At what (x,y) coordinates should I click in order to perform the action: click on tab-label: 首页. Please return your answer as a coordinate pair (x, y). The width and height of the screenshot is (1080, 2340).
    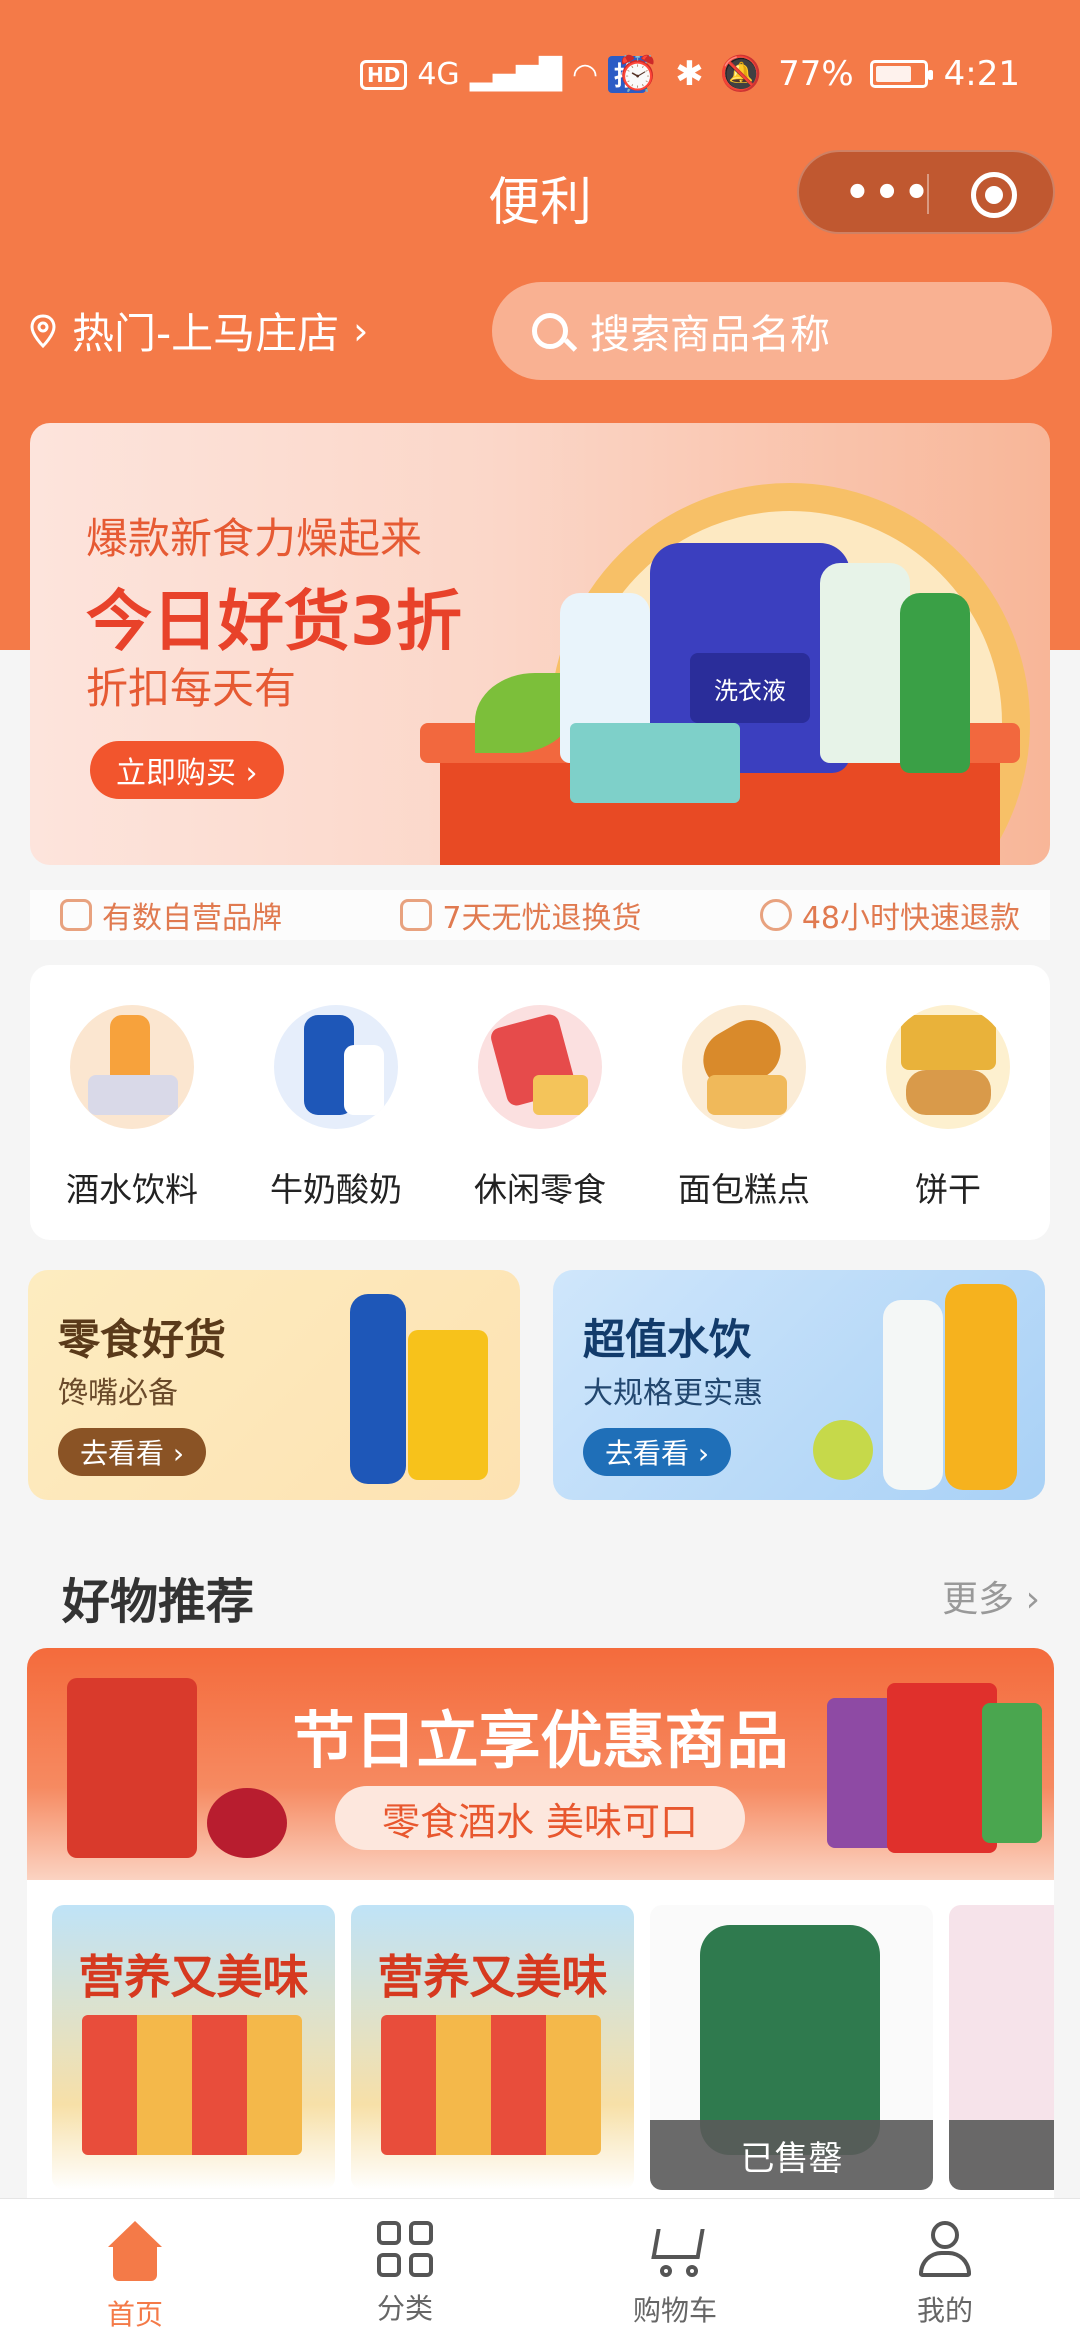
    Looking at the image, I should click on (134, 2314).